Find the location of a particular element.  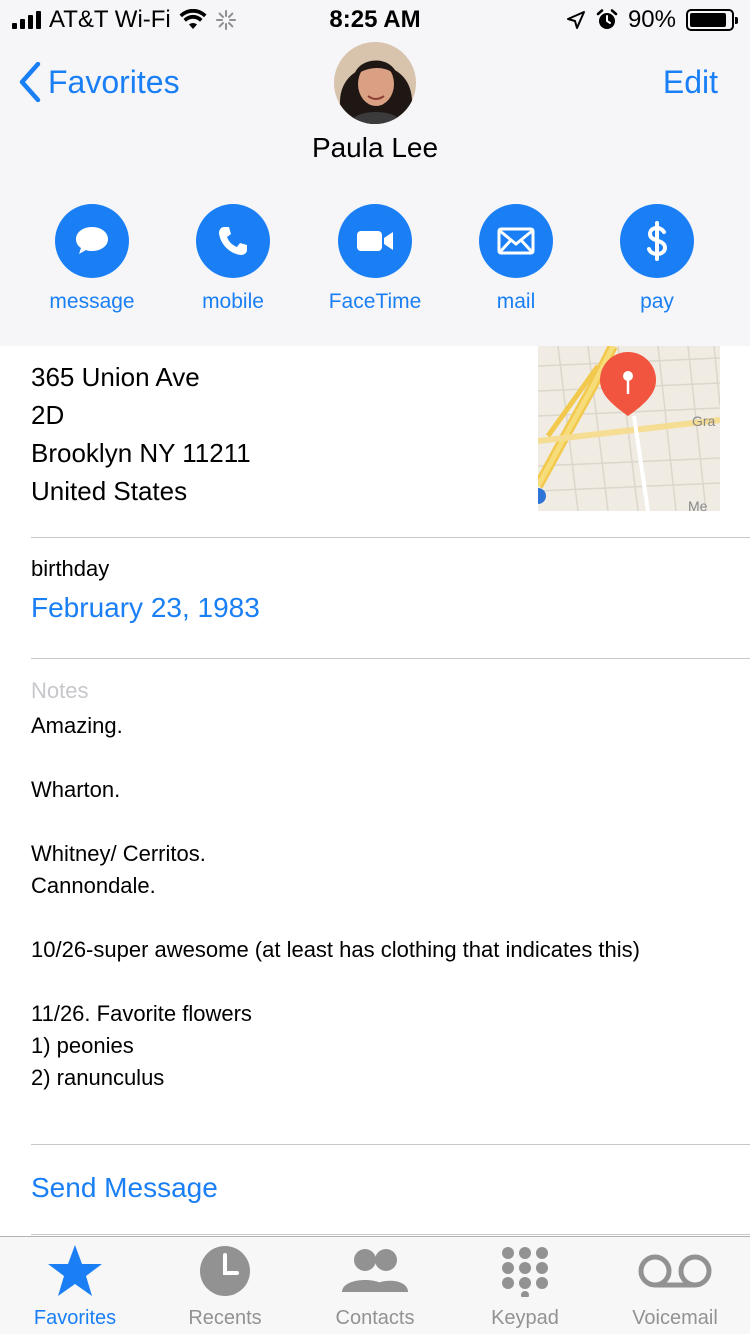

message-action-button: message is located at coordinates (92, 259).